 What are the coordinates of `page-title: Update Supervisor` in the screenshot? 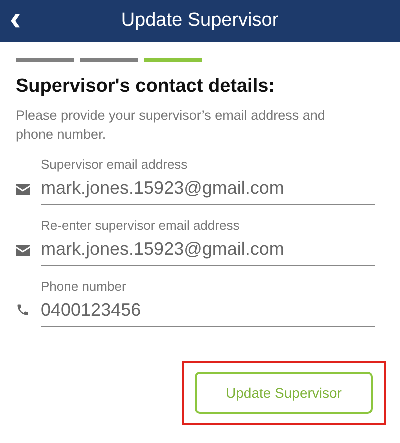 It's located at (200, 21).